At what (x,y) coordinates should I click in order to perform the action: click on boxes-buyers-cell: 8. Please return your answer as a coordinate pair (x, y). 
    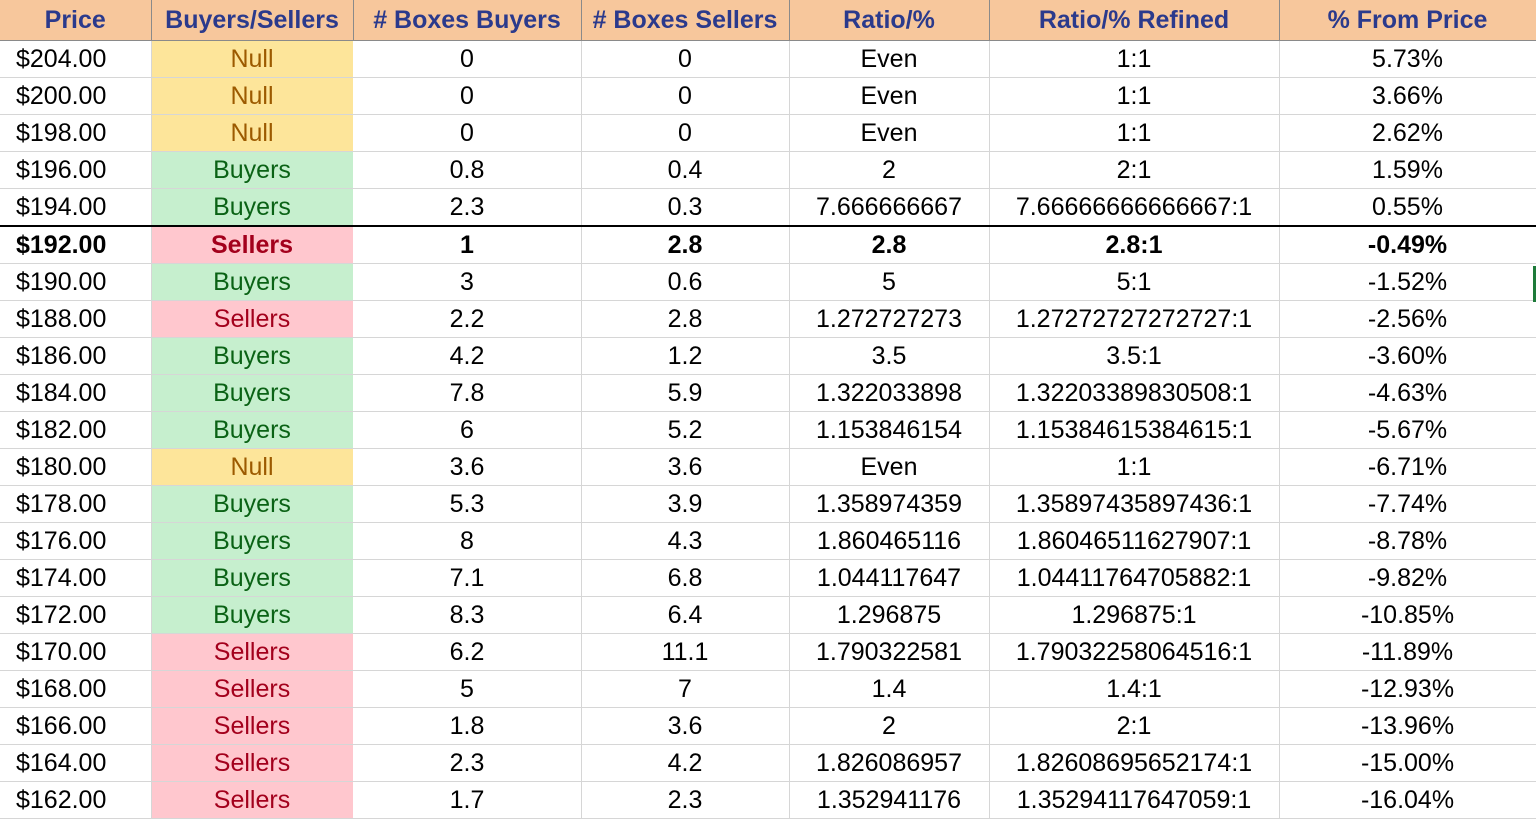
    Looking at the image, I should click on (467, 541).